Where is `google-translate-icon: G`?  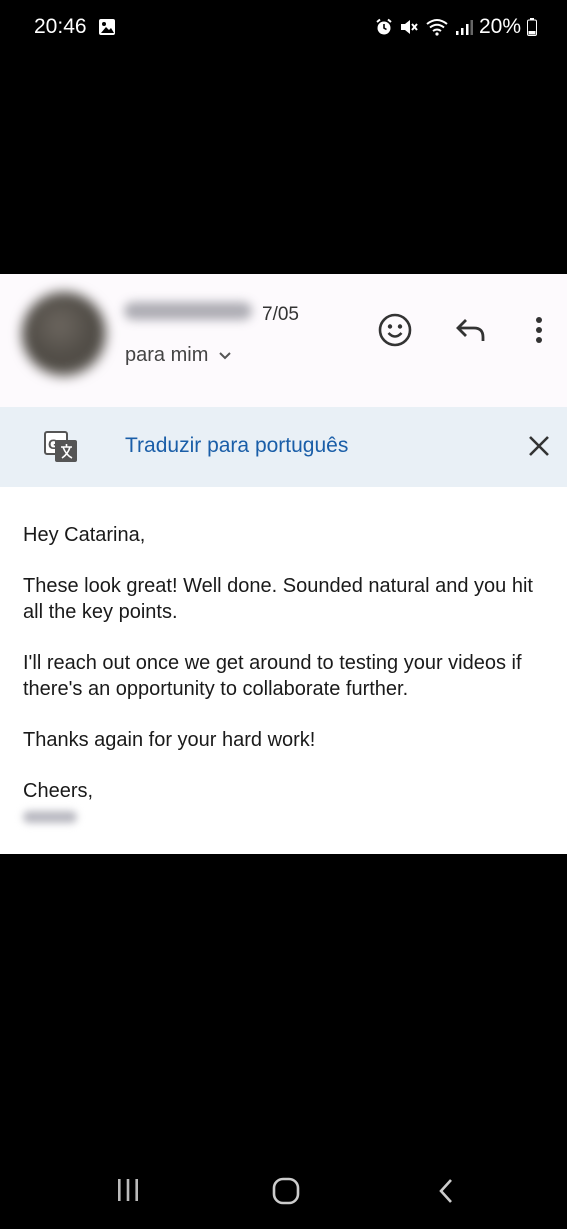
google-translate-icon: G is located at coordinates (61, 449).